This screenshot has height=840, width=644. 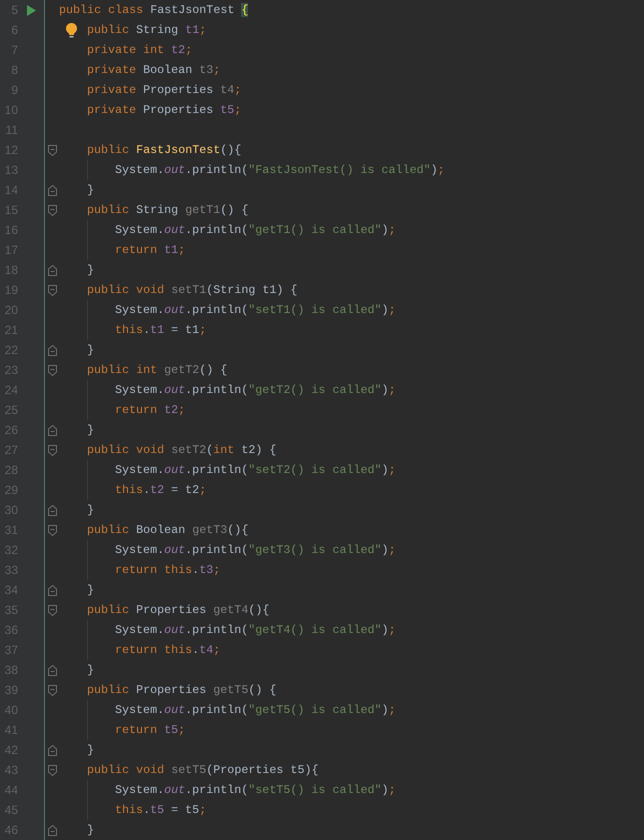 I want to click on run-icon, so click(x=31, y=10).